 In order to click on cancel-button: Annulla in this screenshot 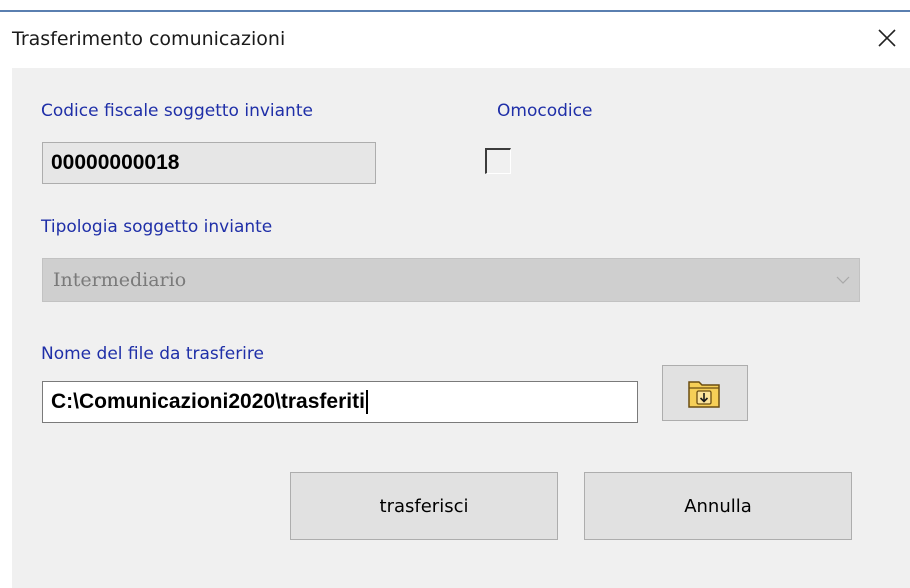, I will do `click(718, 506)`.